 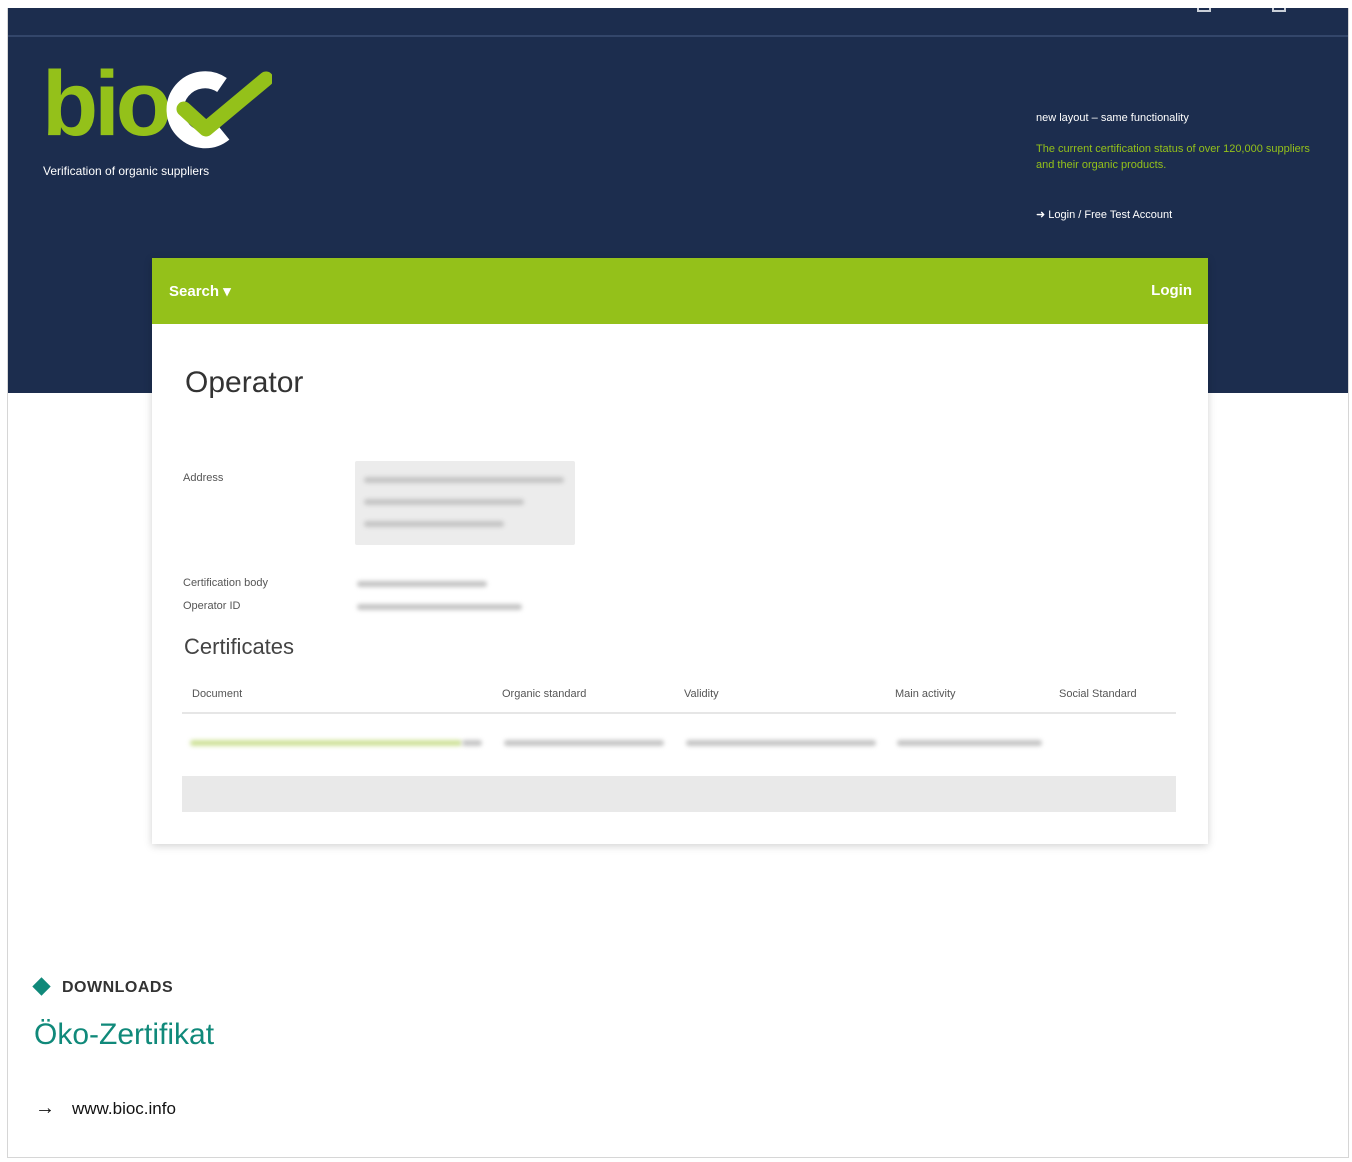 What do you see at coordinates (219, 110) in the screenshot?
I see `bioc-check-logo-icon` at bounding box center [219, 110].